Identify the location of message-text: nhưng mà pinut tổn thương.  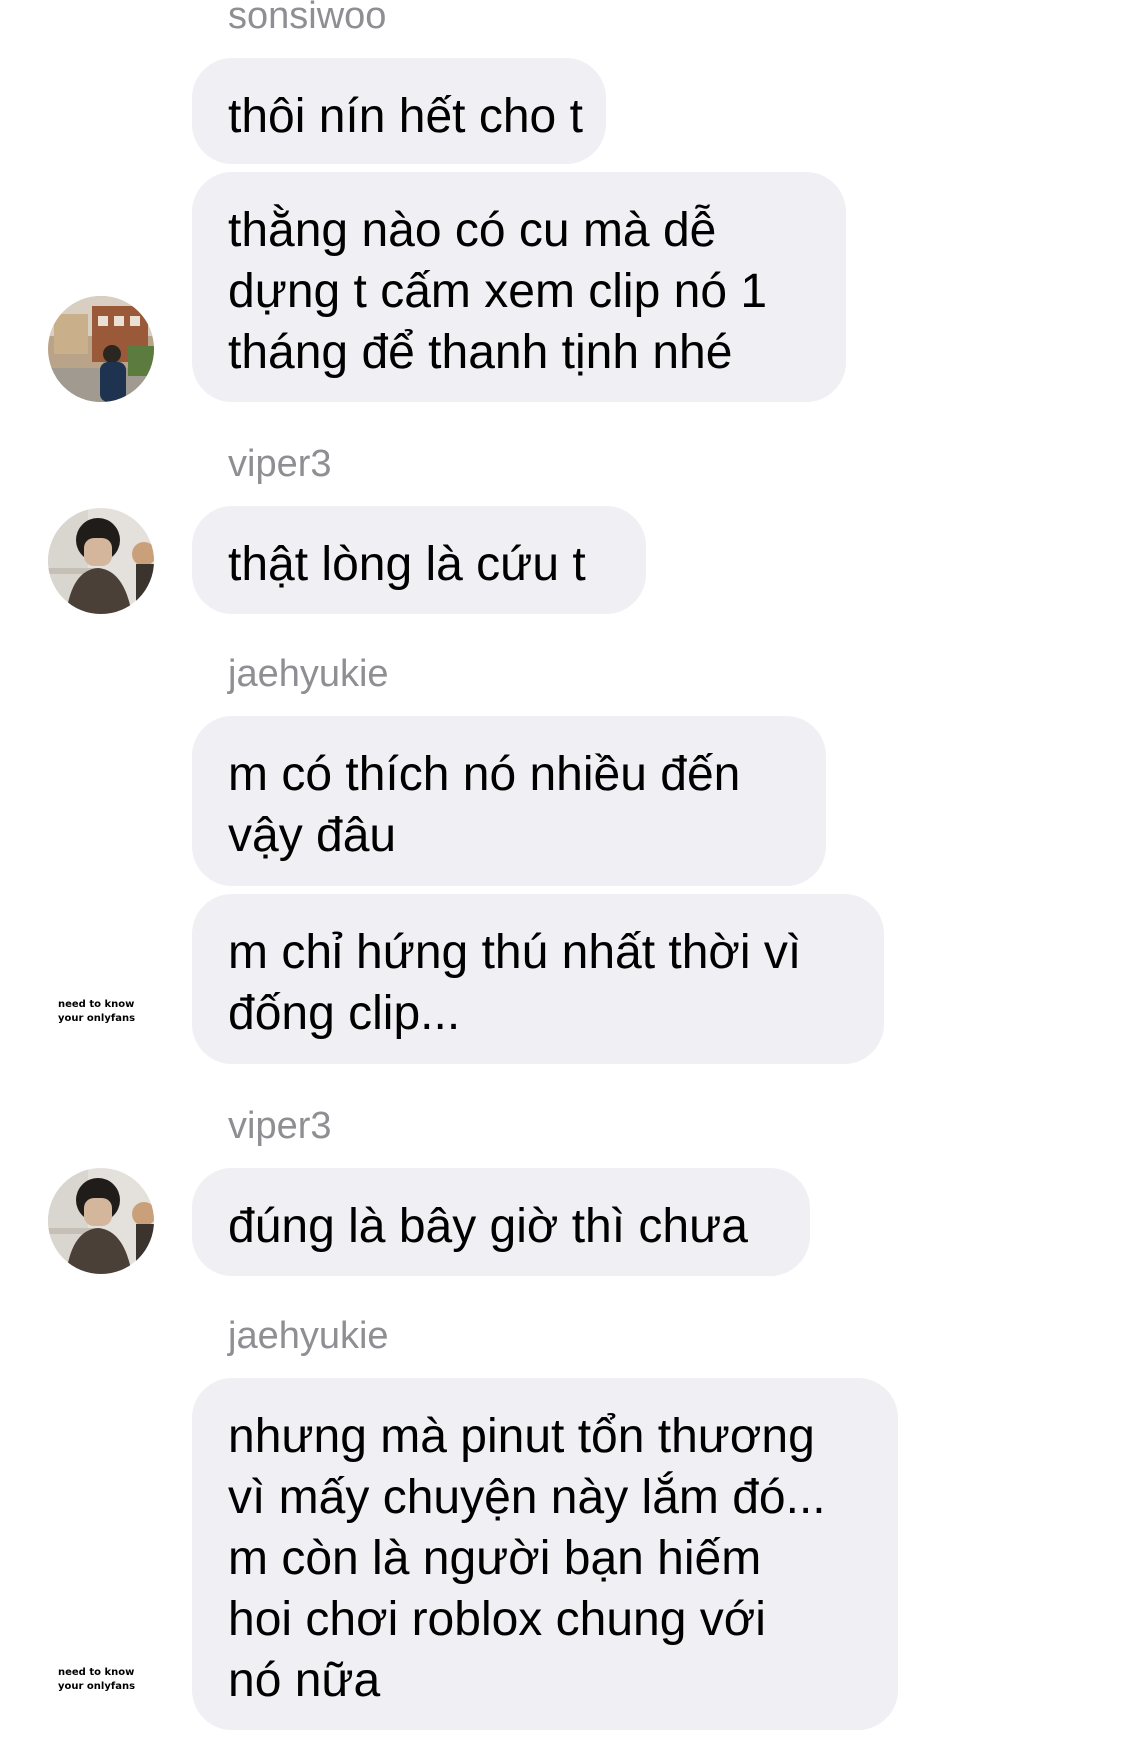
(521, 1436).